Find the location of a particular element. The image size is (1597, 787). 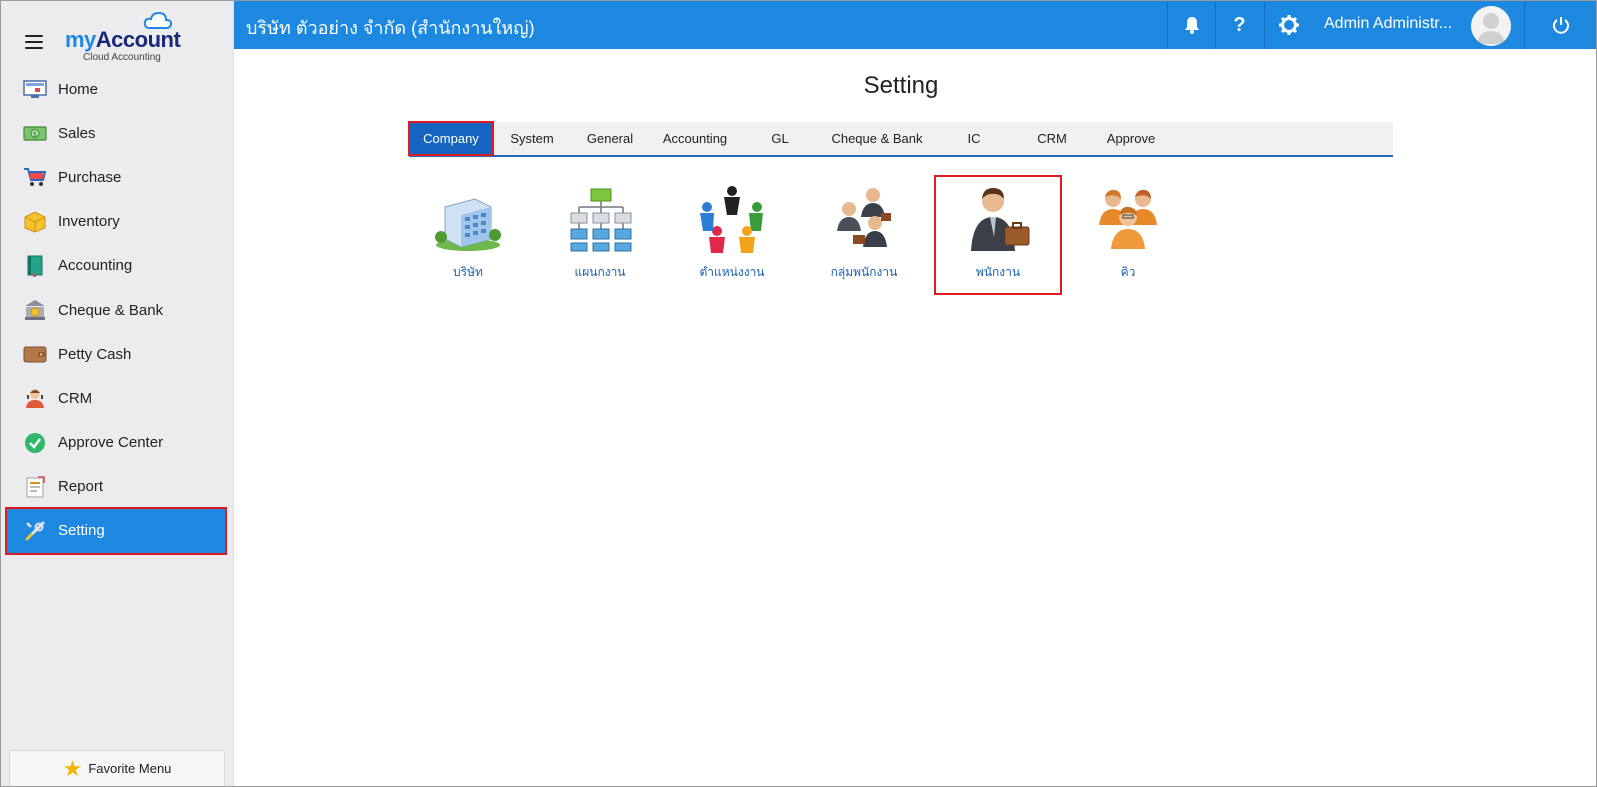

brand: myAccount Cloud Accounting is located at coordinates (117, 34).